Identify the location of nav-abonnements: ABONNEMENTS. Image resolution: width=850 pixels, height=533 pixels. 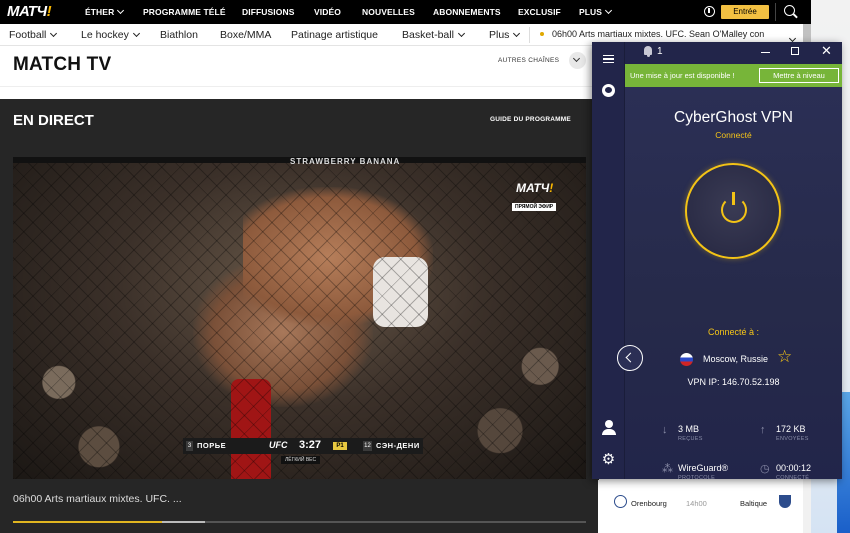
(467, 12).